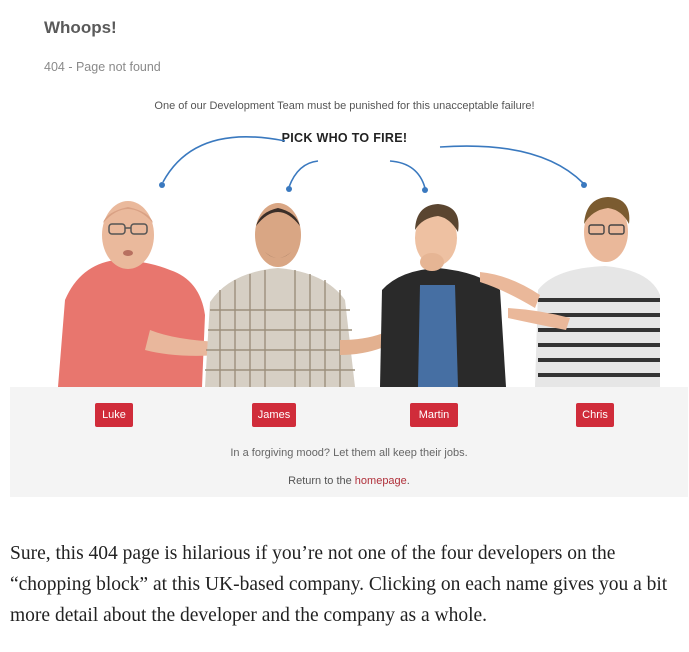 Image resolution: width=689 pixels, height=652 pixels. What do you see at coordinates (274, 415) in the screenshot?
I see `fire-james-button: James` at bounding box center [274, 415].